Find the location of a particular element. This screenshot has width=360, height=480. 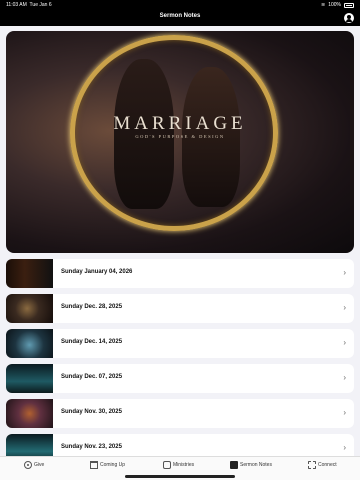

tab-label: Give is located at coordinates (39, 465).